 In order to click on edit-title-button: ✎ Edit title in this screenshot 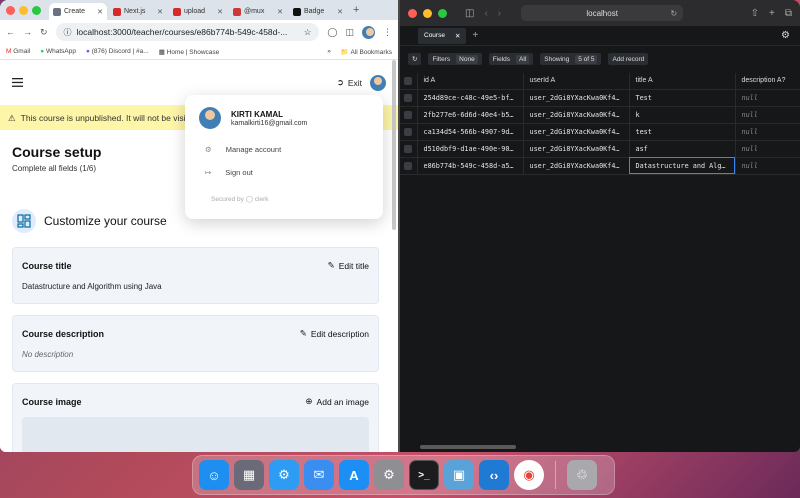, I will do `click(348, 265)`.